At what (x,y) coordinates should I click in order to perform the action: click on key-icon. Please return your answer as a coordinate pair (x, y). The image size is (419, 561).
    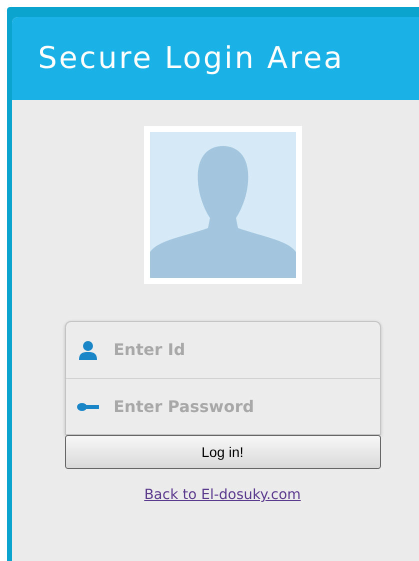
    Looking at the image, I should click on (87, 407).